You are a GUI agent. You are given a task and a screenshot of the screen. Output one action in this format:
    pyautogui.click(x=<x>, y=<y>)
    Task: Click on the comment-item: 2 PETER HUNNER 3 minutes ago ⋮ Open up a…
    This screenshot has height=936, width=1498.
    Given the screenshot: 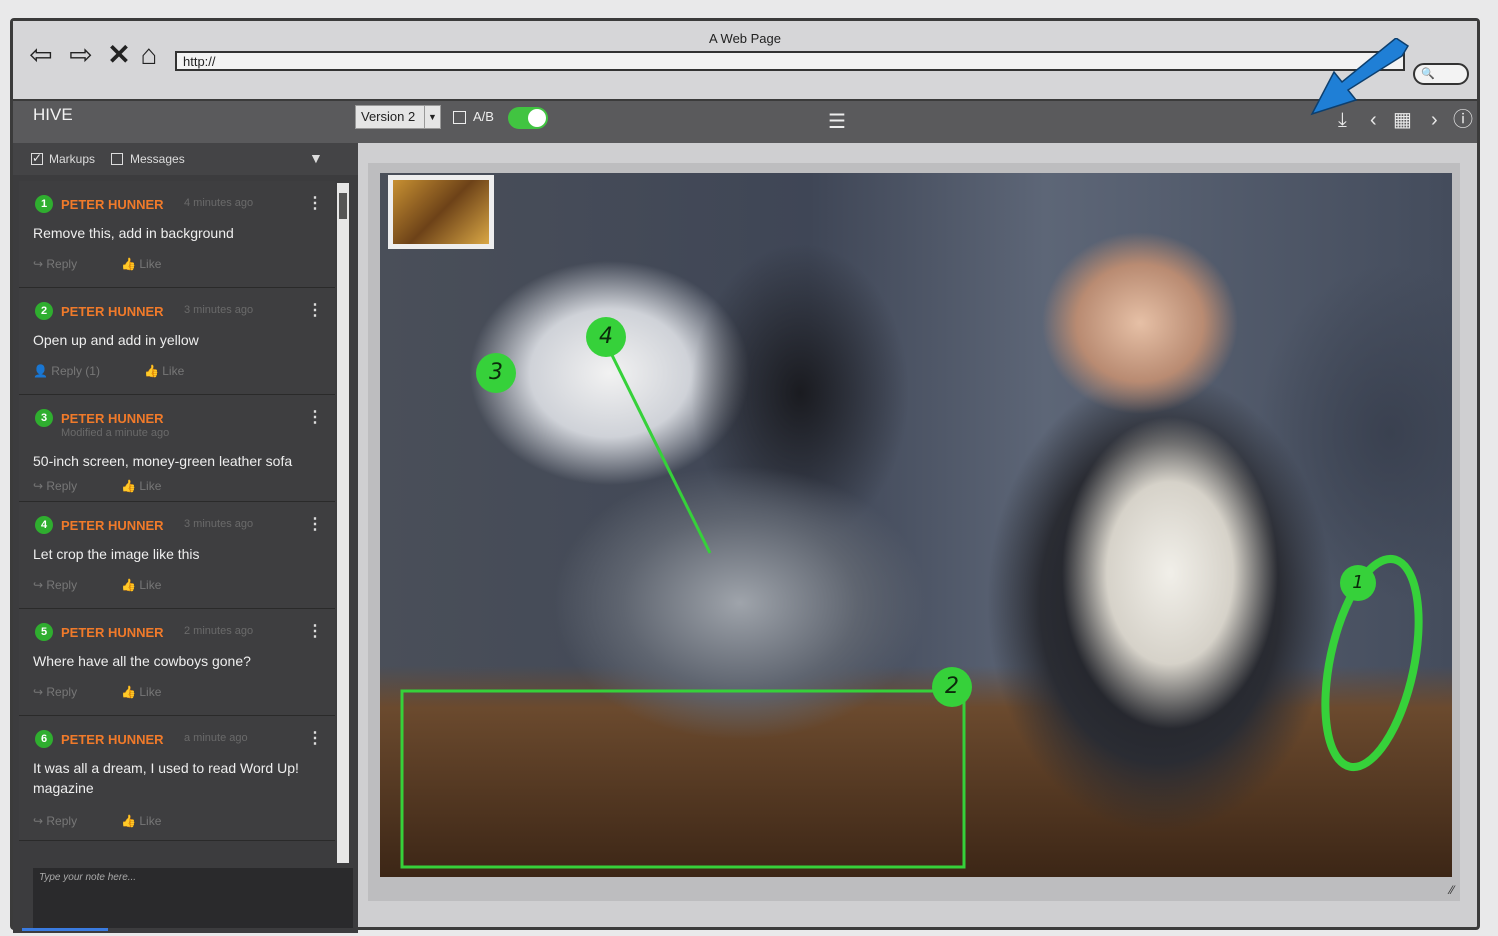 What is the action you would take?
    pyautogui.click(x=177, y=341)
    